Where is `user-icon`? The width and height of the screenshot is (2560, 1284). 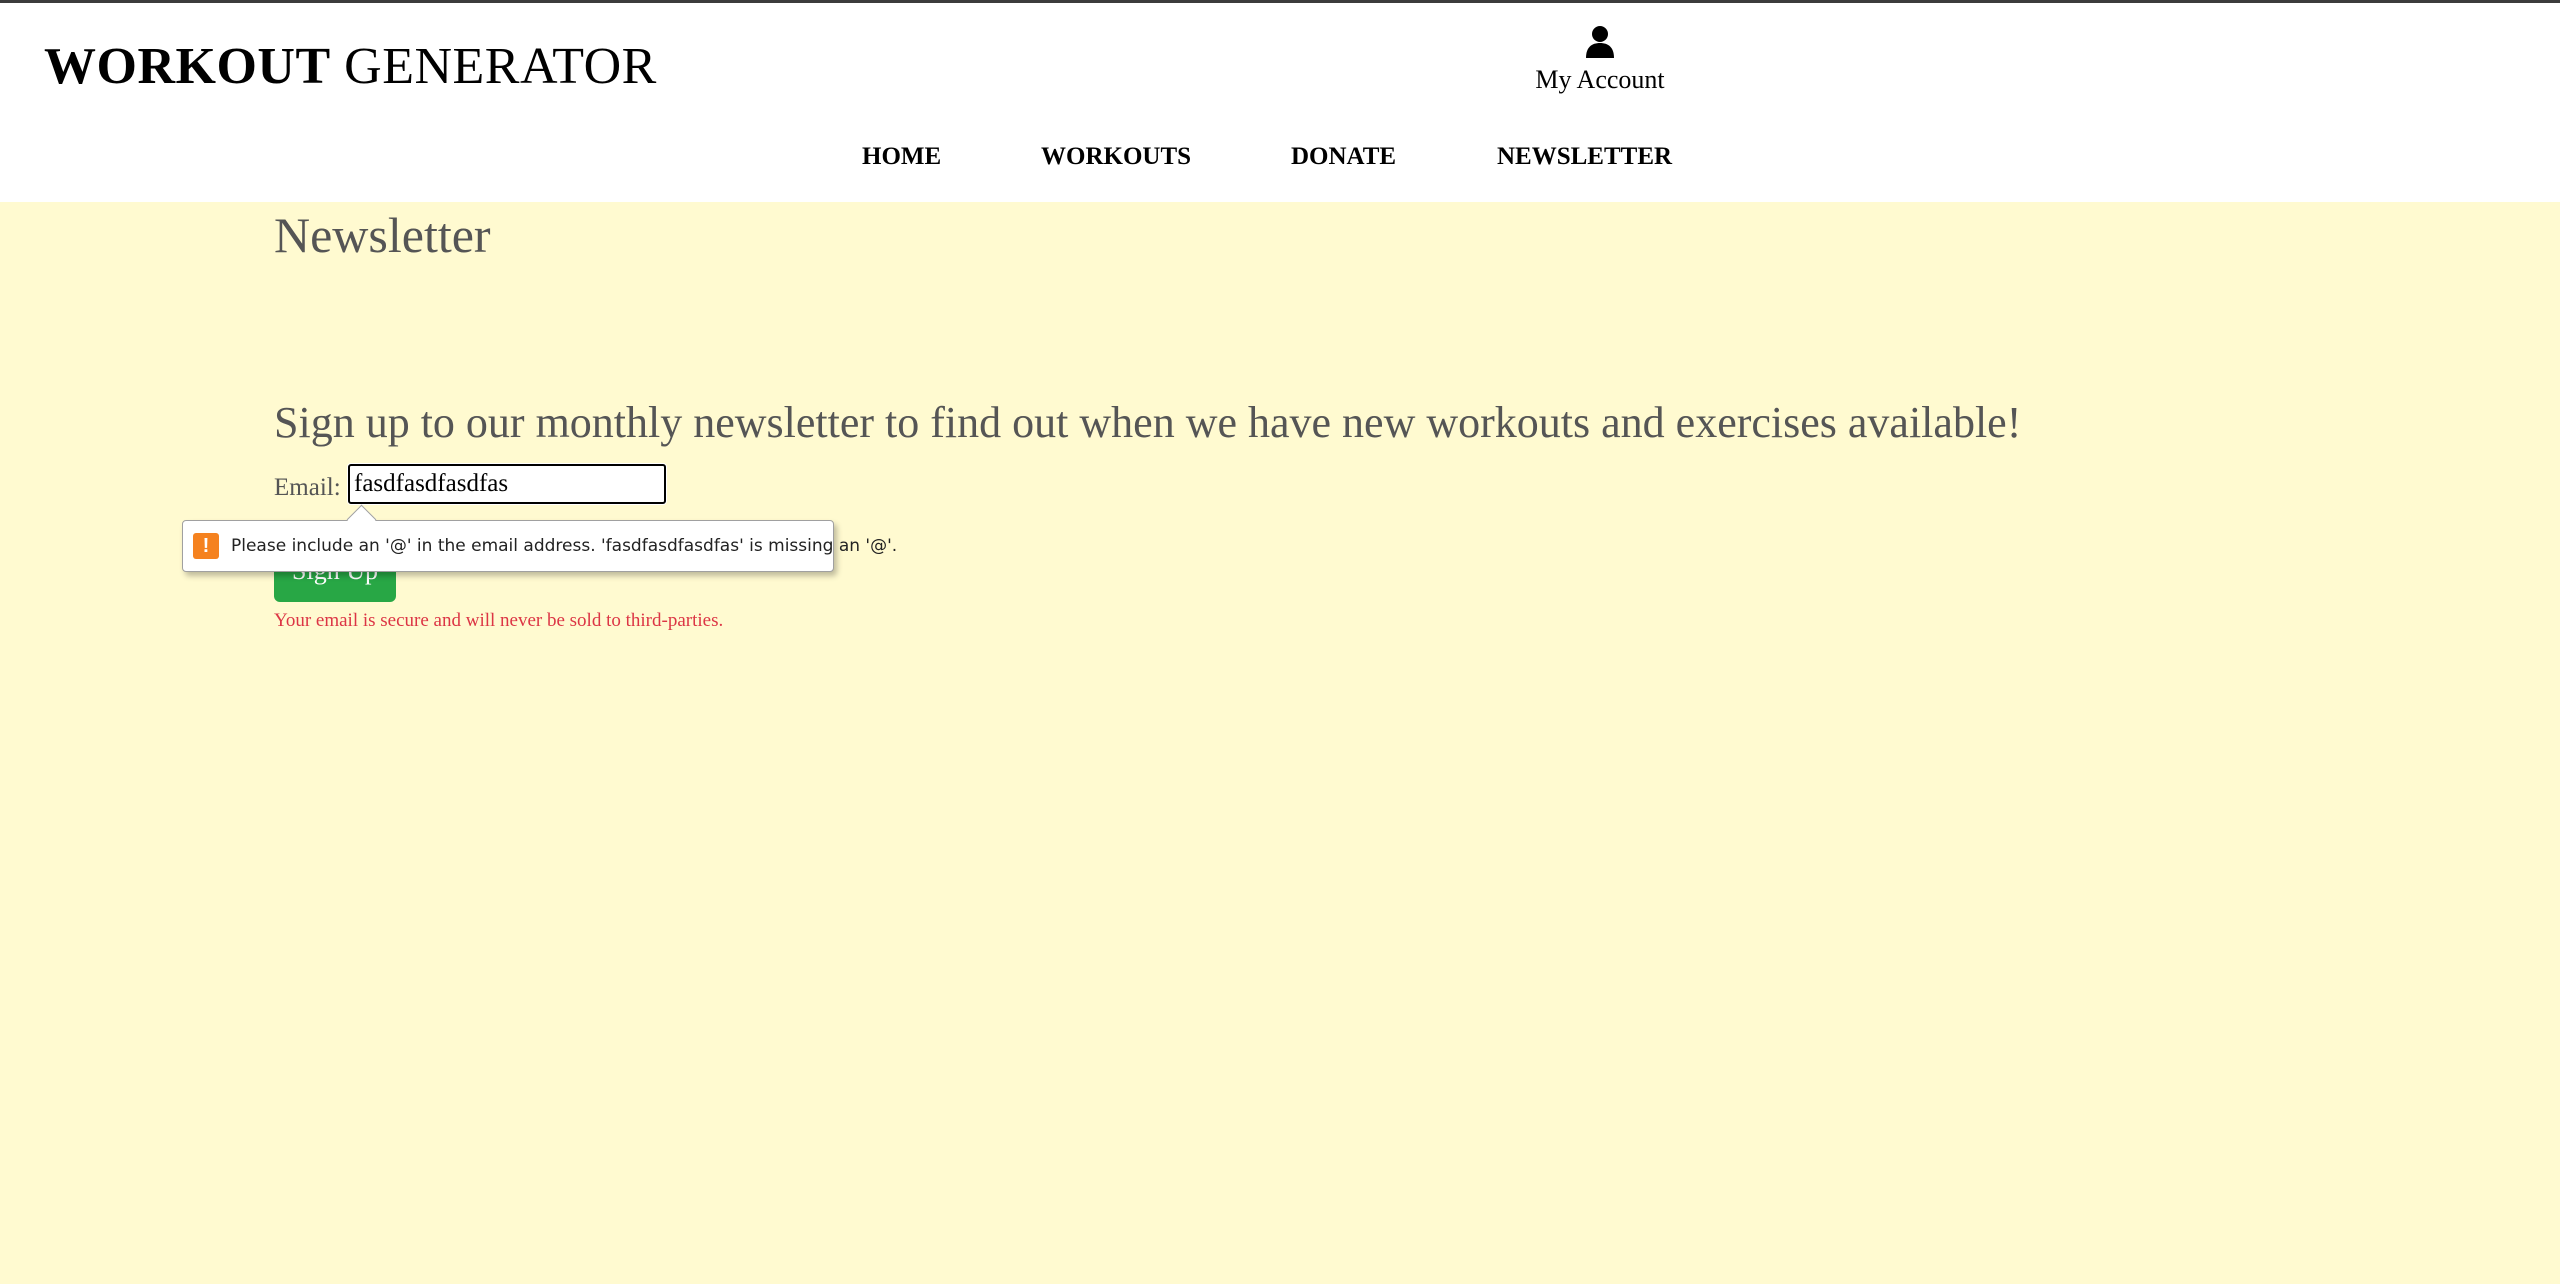 user-icon is located at coordinates (1600, 42).